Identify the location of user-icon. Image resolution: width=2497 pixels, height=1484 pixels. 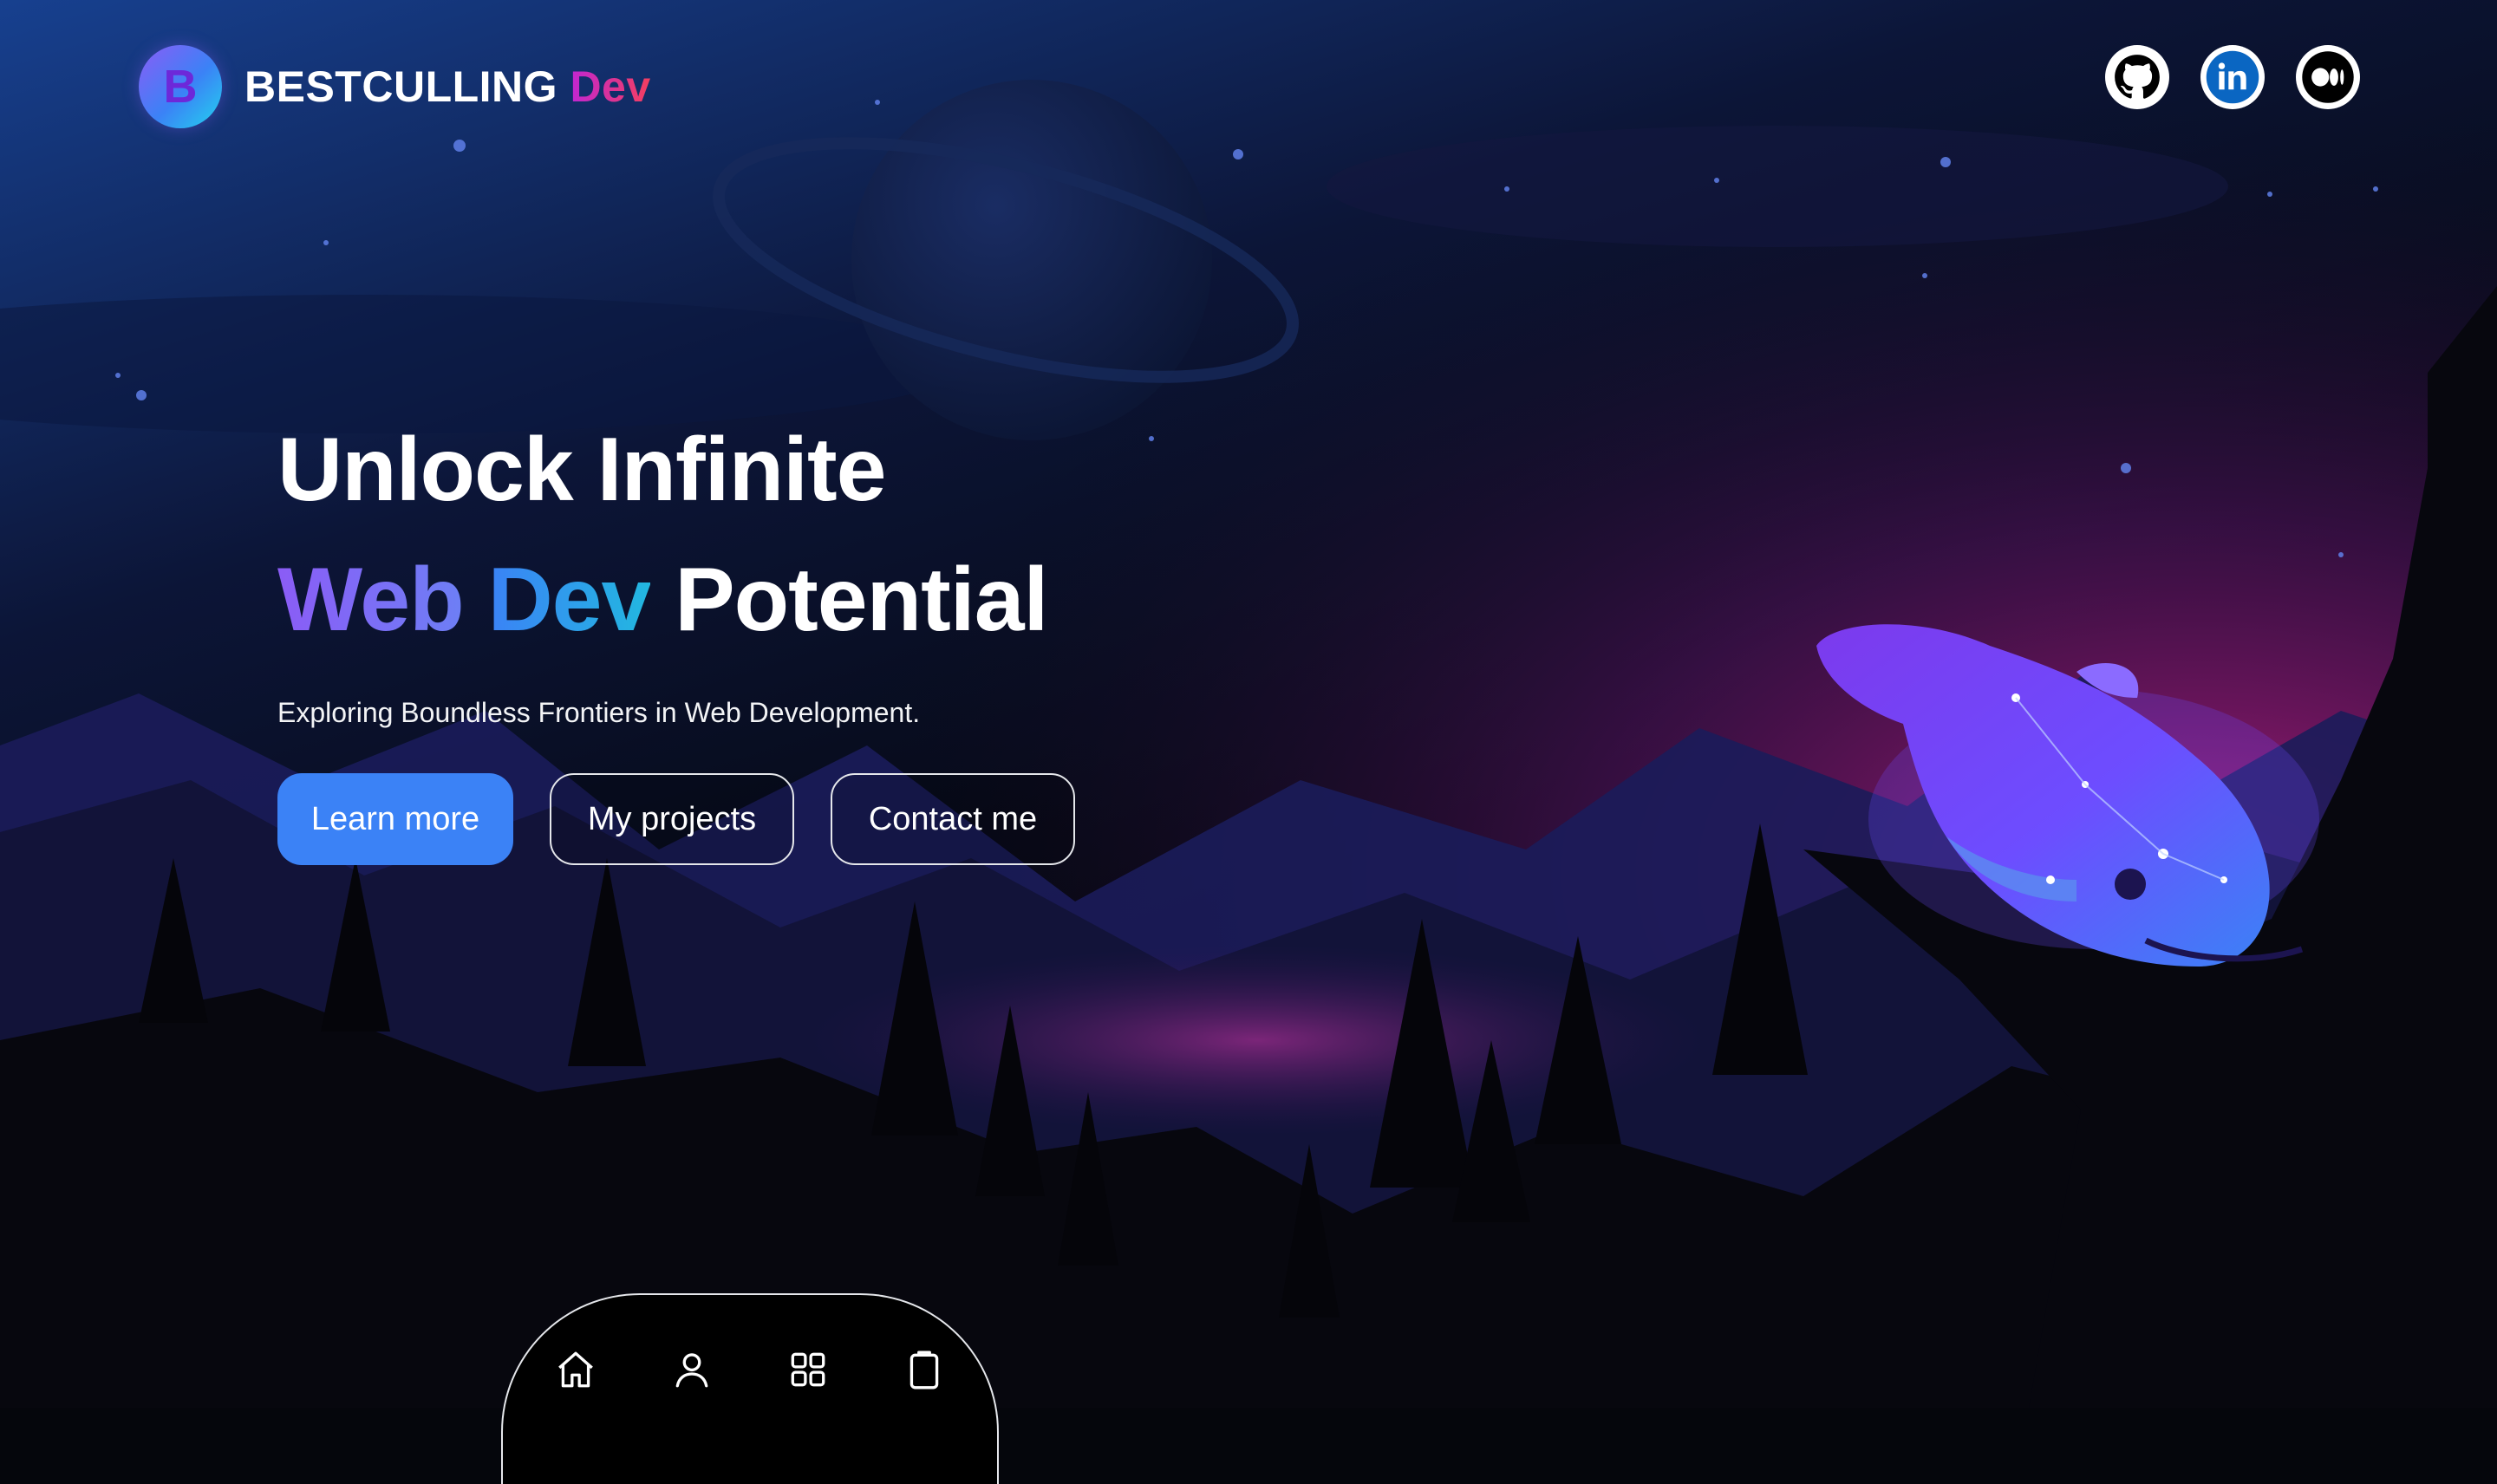
(691, 1370).